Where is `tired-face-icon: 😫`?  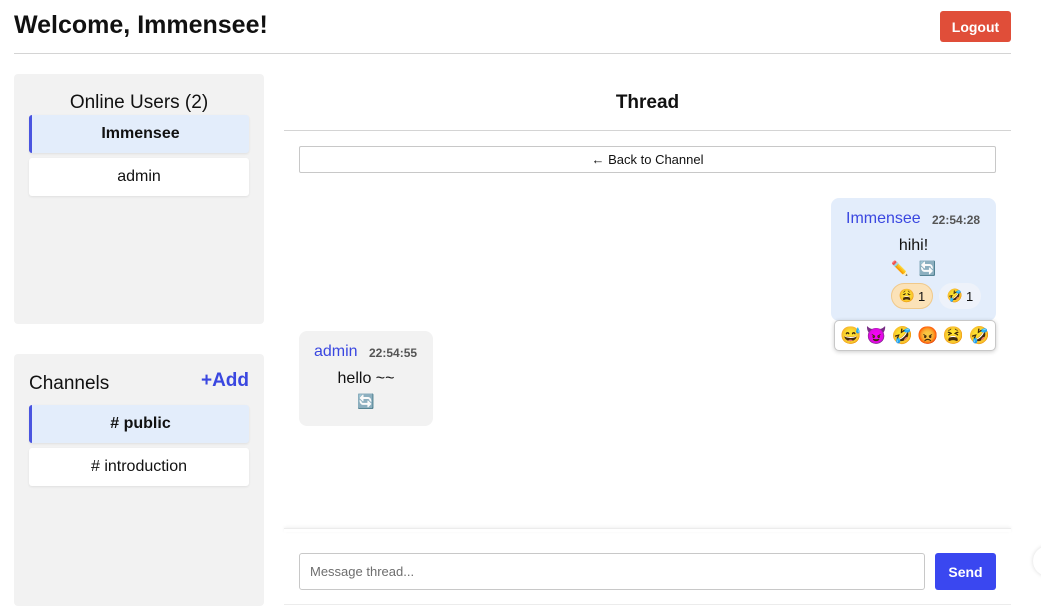 tired-face-icon: 😫 is located at coordinates (953, 336).